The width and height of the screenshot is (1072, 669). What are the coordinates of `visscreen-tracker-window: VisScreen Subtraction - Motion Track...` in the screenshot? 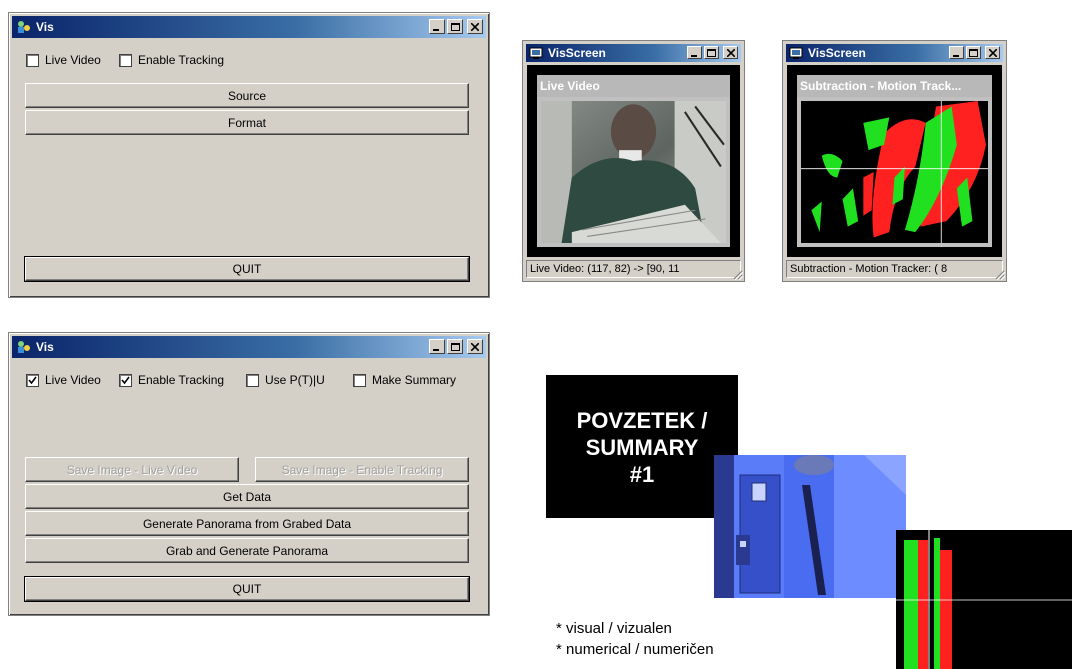 It's located at (894, 161).